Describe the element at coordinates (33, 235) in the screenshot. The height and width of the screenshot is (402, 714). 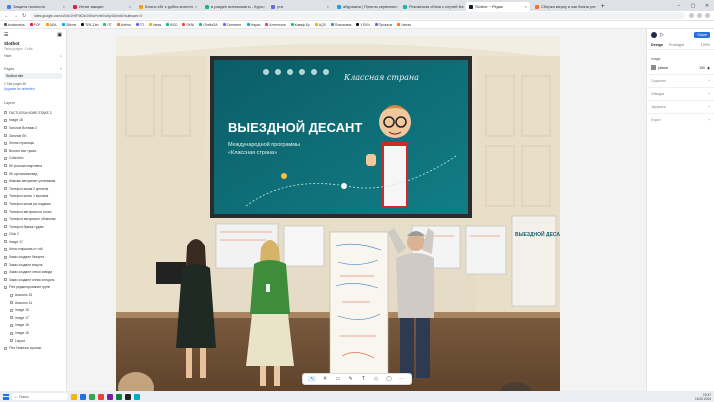
I see `layer-item: Click 2` at that location.